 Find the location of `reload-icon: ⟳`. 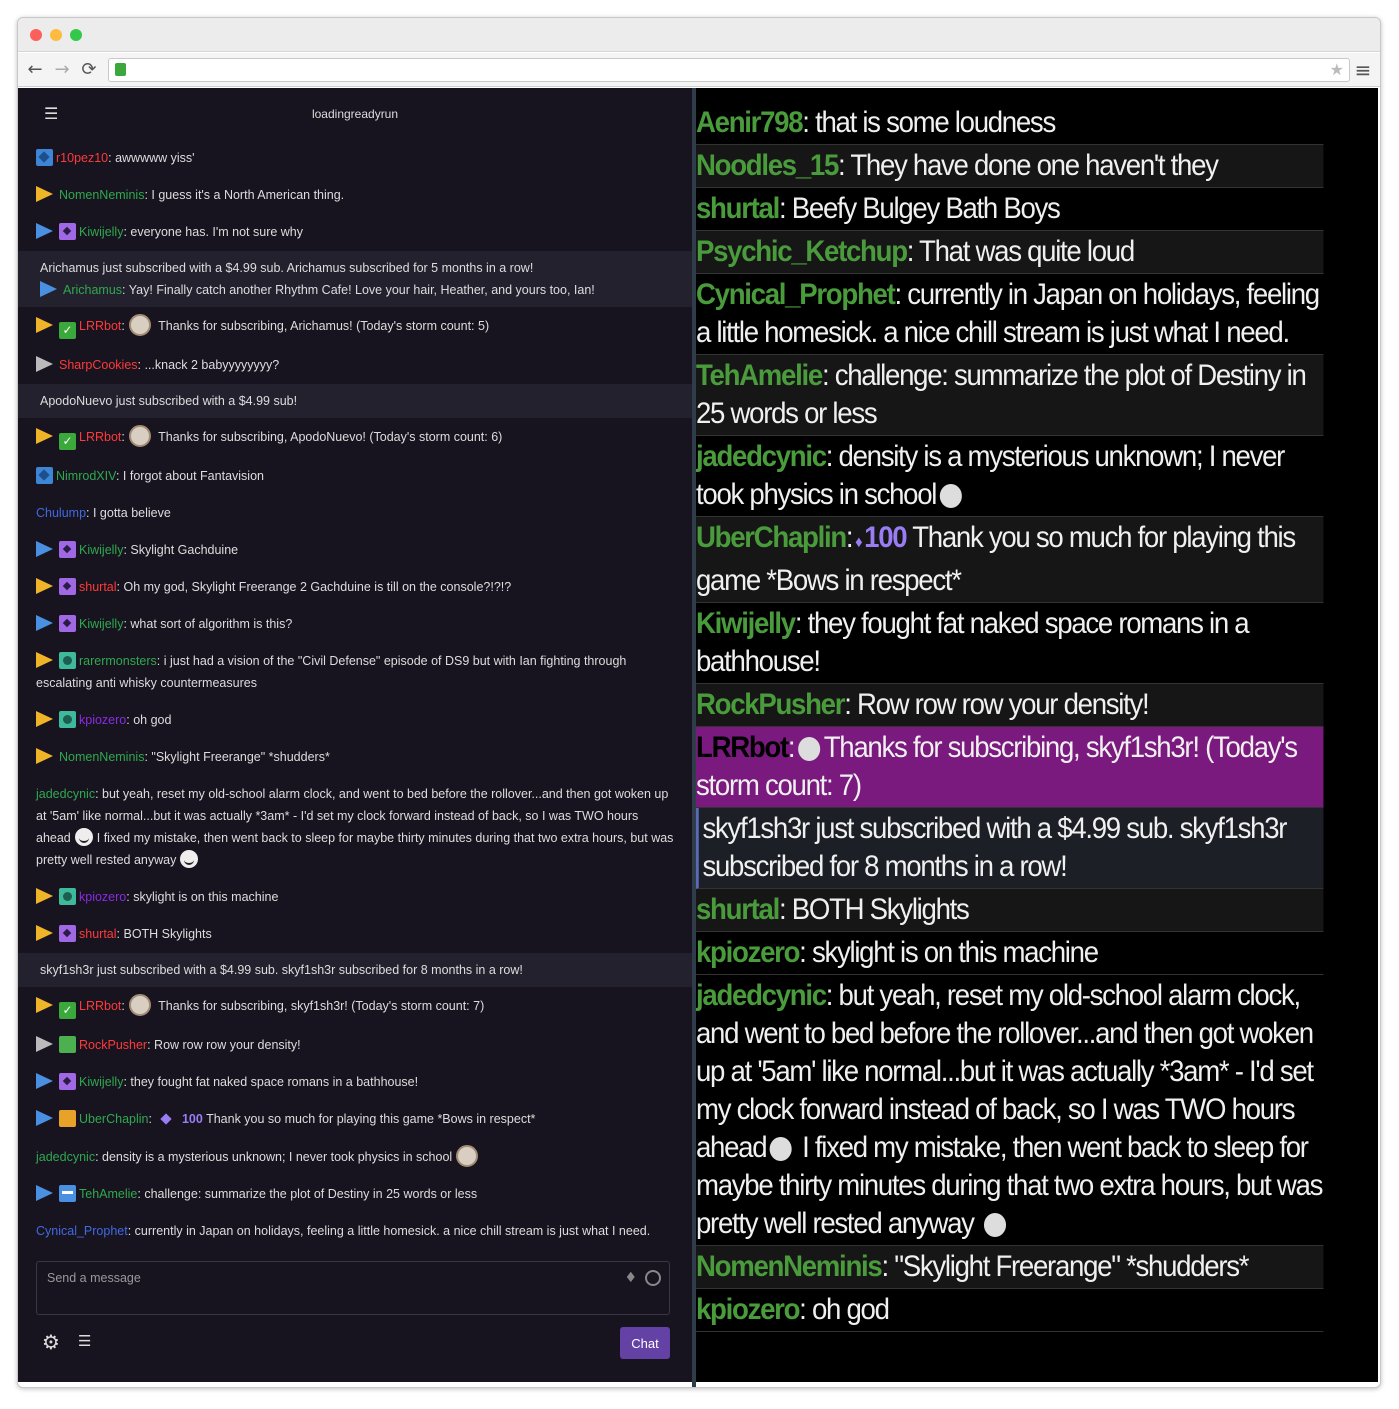

reload-icon: ⟳ is located at coordinates (89, 70).